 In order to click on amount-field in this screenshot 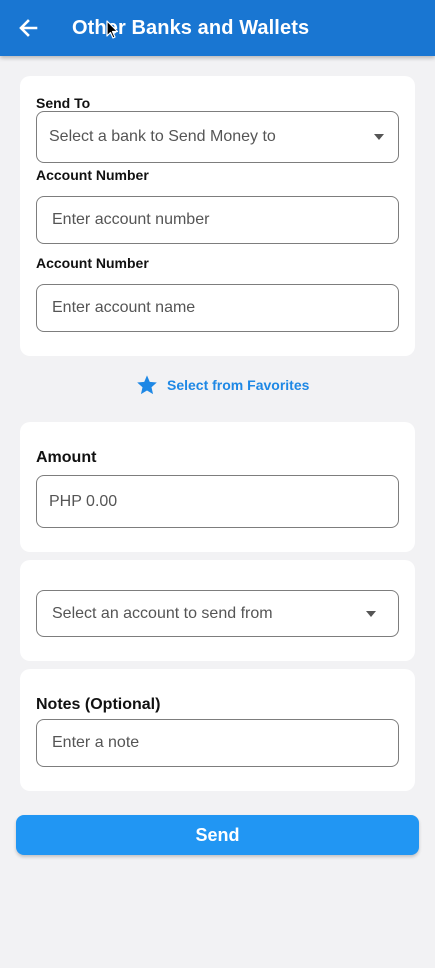, I will do `click(217, 501)`.